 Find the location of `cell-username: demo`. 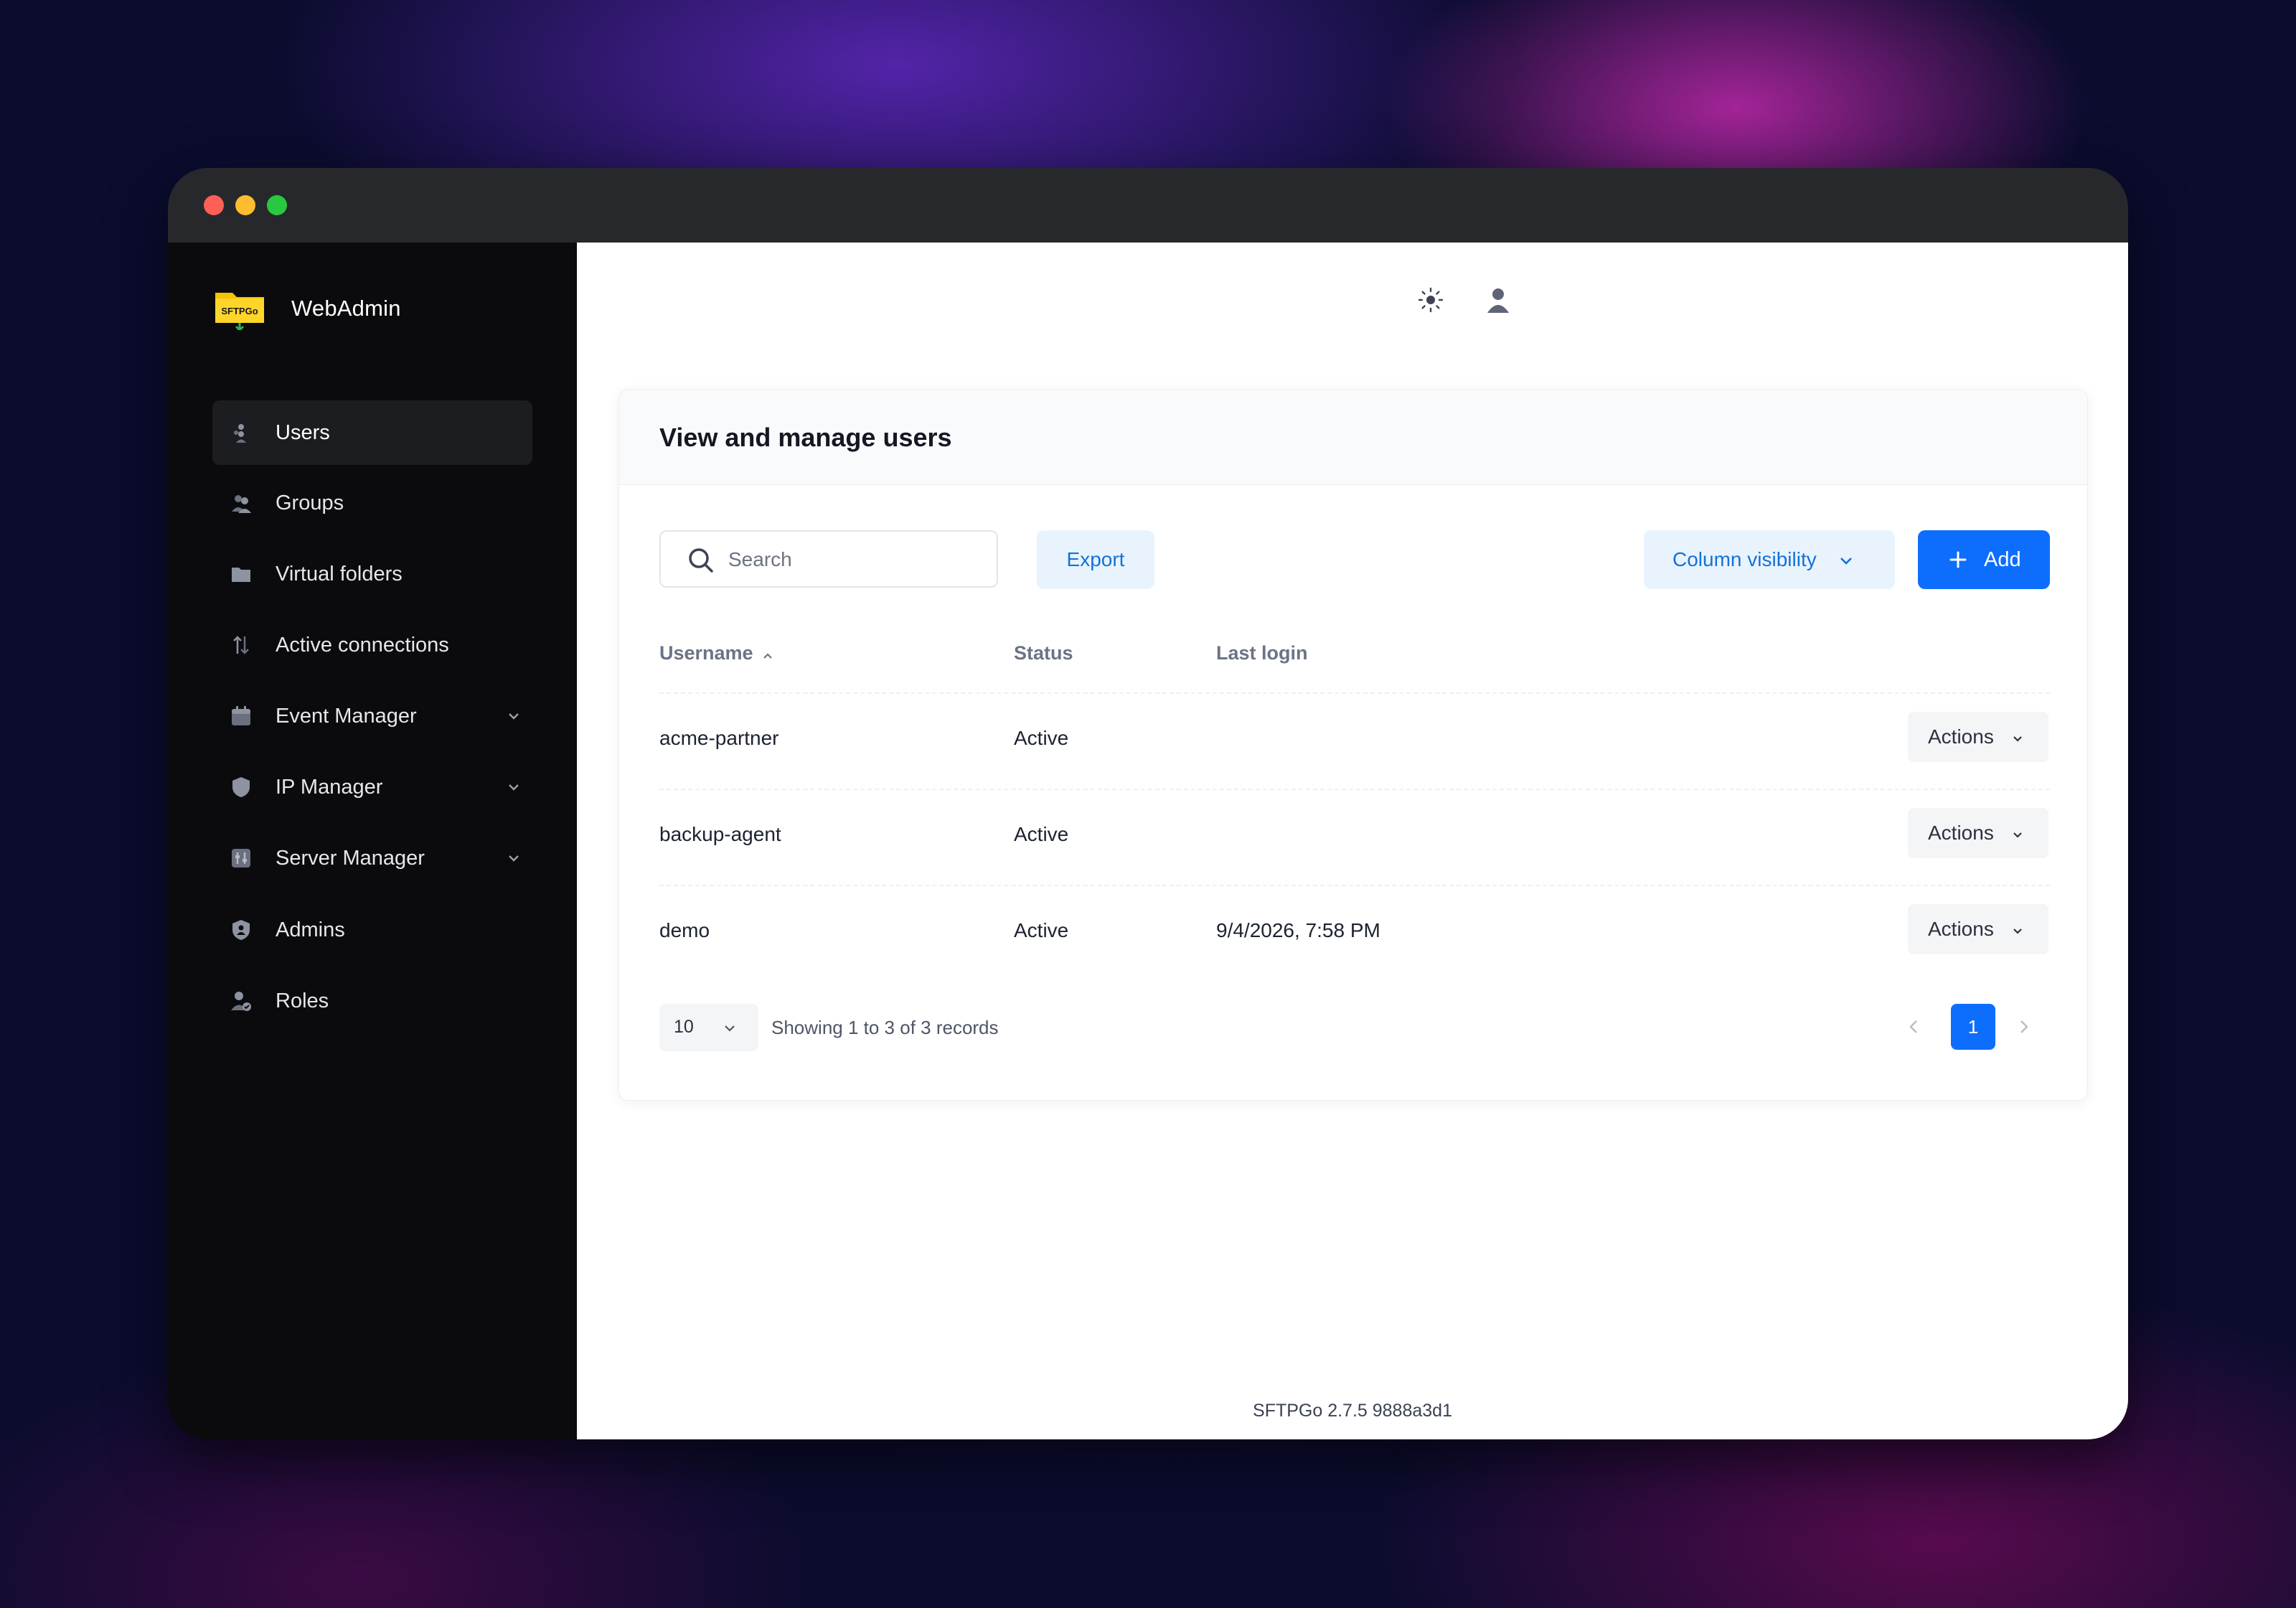

cell-username: demo is located at coordinates (684, 930).